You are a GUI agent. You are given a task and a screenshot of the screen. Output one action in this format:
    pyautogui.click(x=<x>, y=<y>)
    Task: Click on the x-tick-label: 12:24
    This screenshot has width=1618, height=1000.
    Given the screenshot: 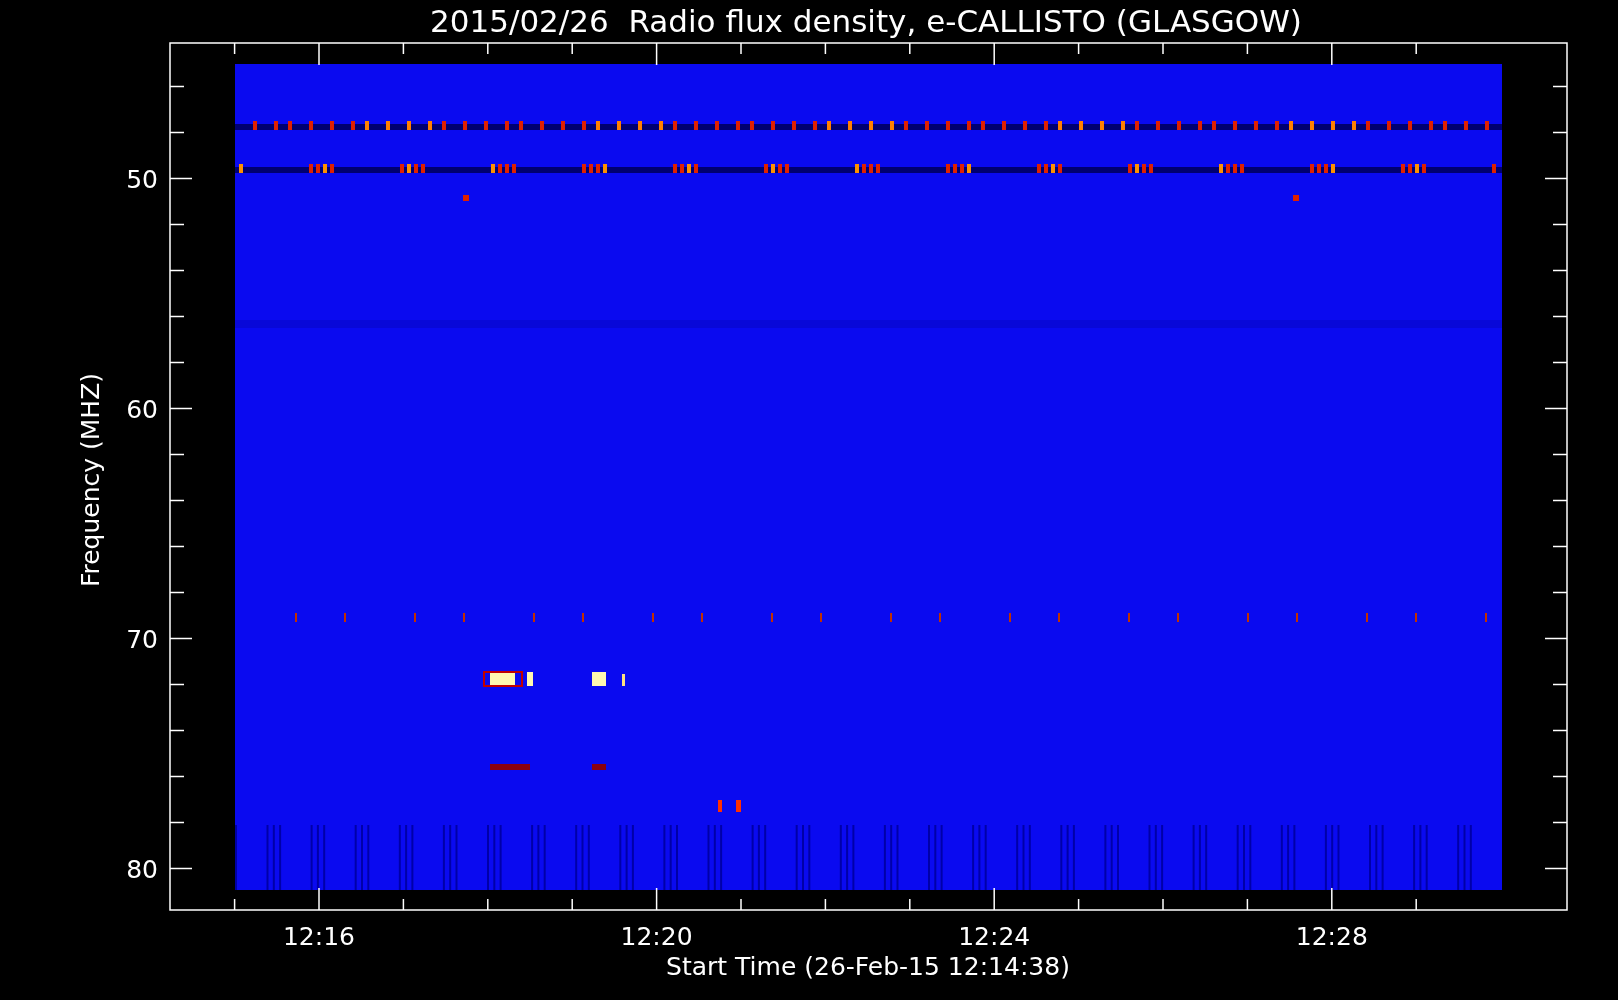 What is the action you would take?
    pyautogui.click(x=994, y=936)
    